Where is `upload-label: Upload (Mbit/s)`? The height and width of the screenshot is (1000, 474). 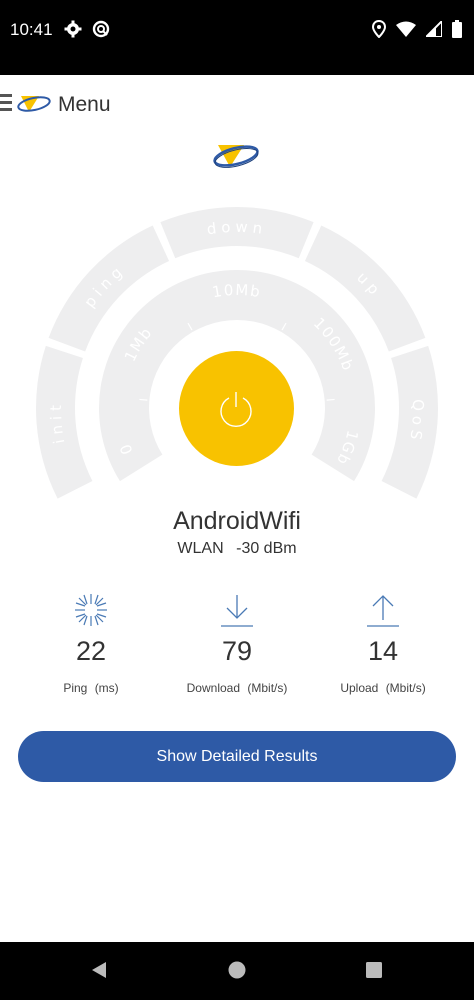 upload-label: Upload (Mbit/s) is located at coordinates (383, 688).